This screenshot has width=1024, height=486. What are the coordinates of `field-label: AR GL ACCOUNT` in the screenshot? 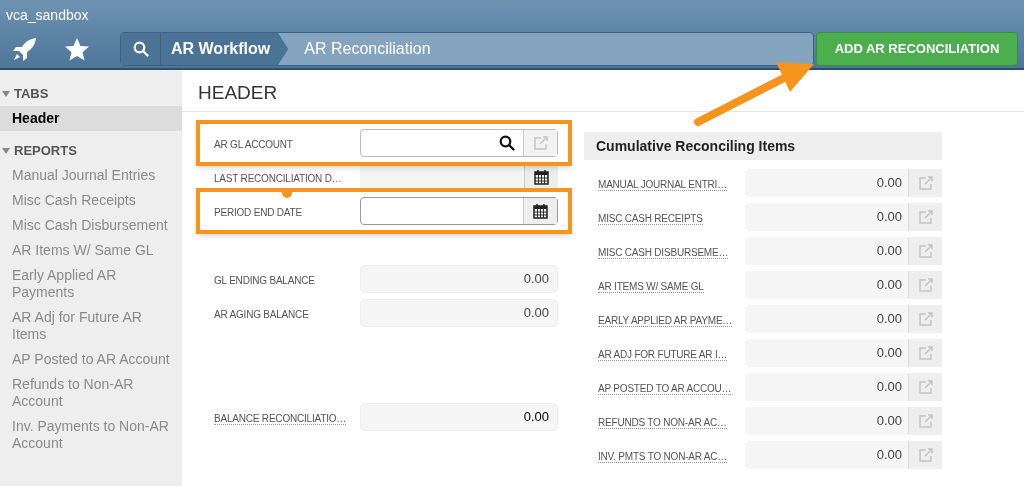 It's located at (253, 144).